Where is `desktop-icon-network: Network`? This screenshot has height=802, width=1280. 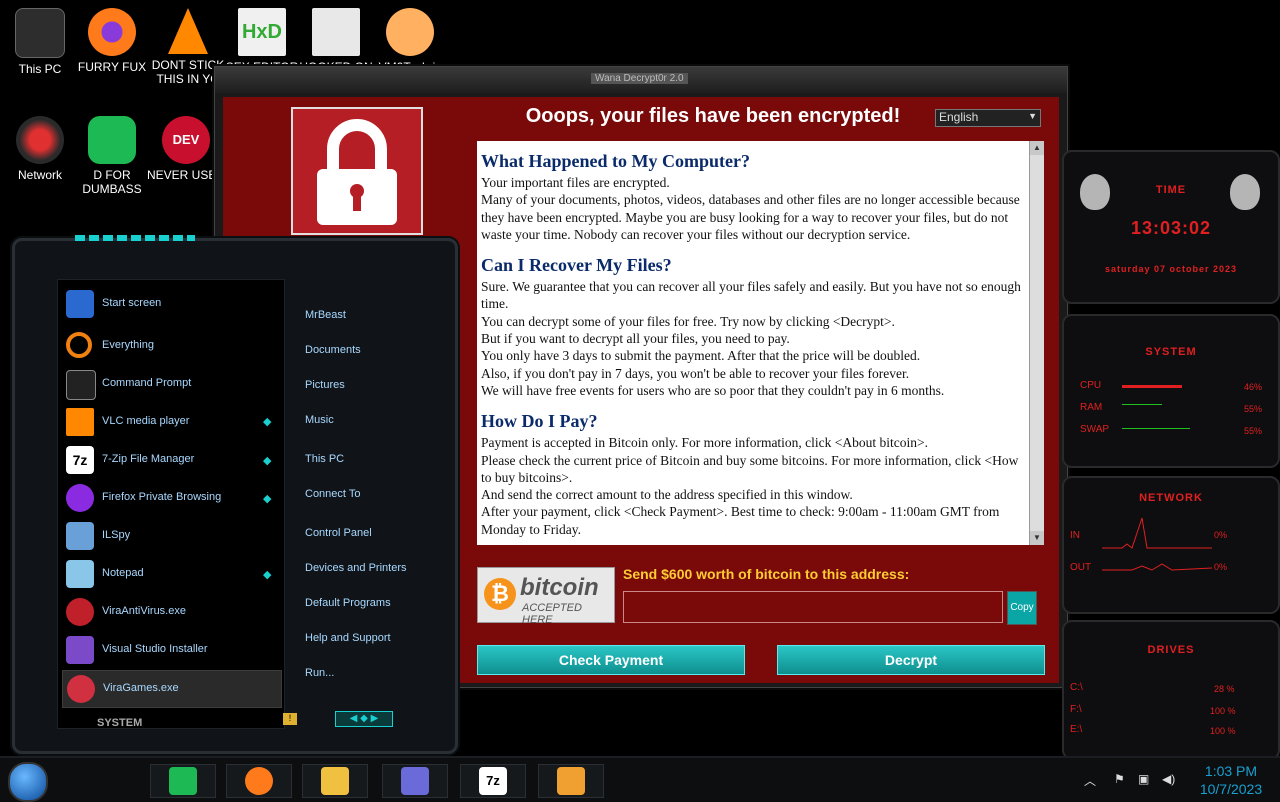 desktop-icon-network: Network is located at coordinates (40, 149).